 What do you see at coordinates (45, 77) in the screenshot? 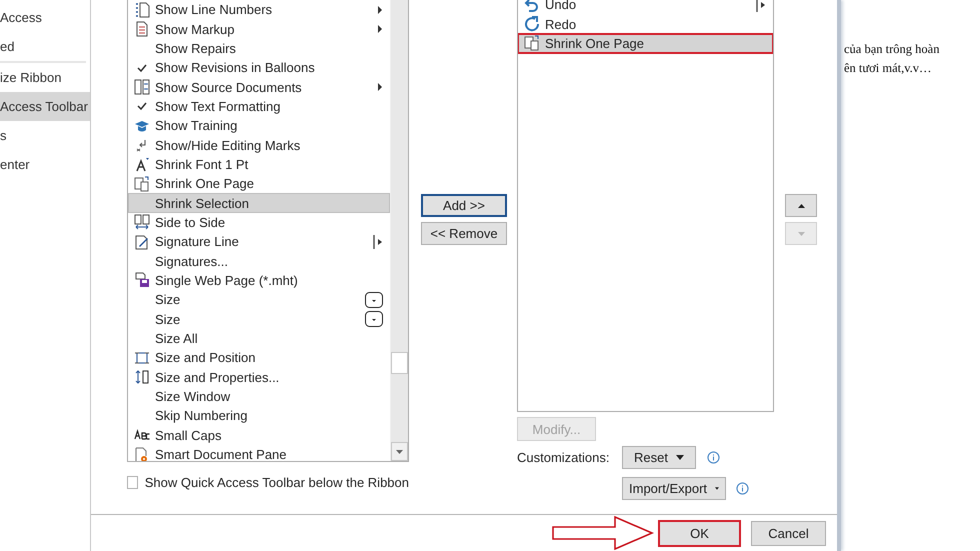
I see `sidebar-item: ize Ribbon` at bounding box center [45, 77].